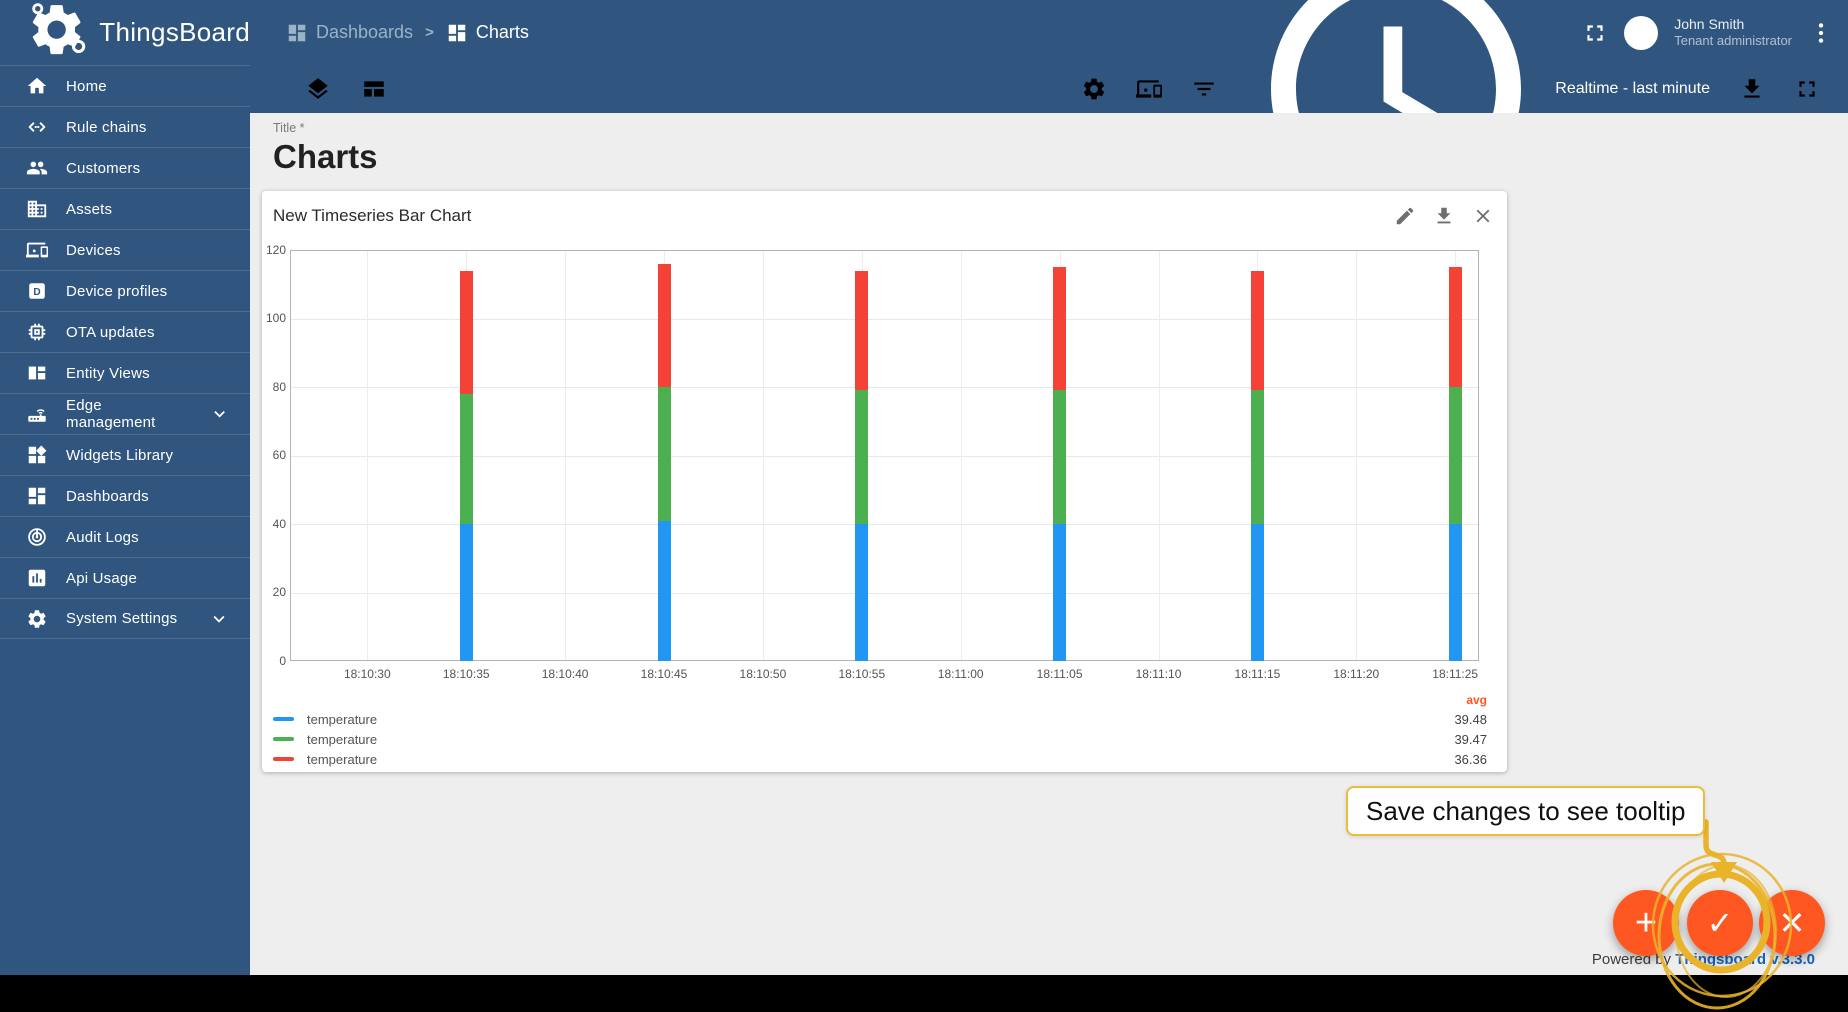  Describe the element at coordinates (93, 250) in the screenshot. I see `sidebar-item-label: Devices` at that location.